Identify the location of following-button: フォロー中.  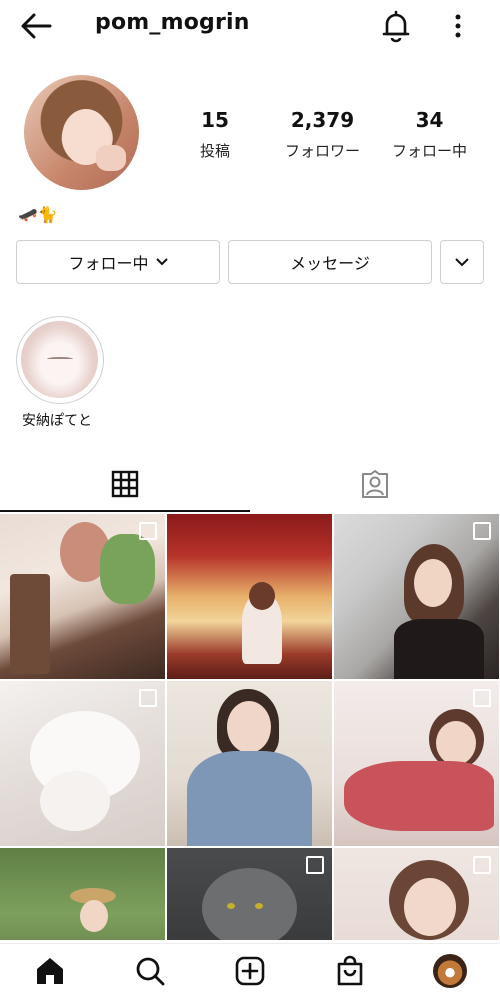
(118, 262).